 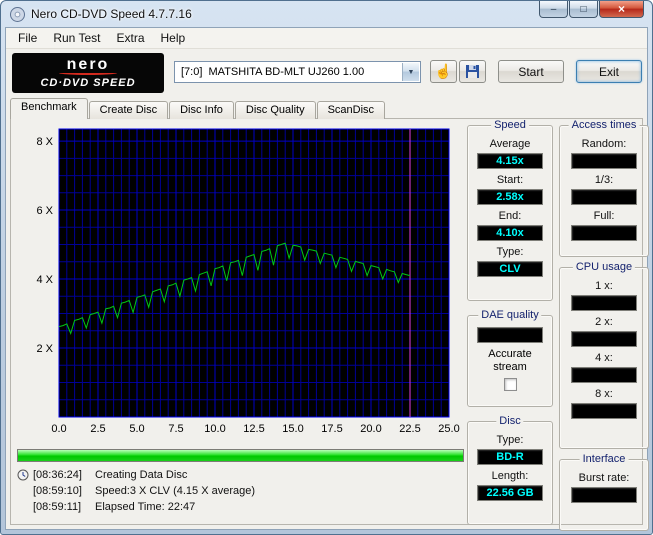 I want to click on cpu-2x-value, so click(x=604, y=339).